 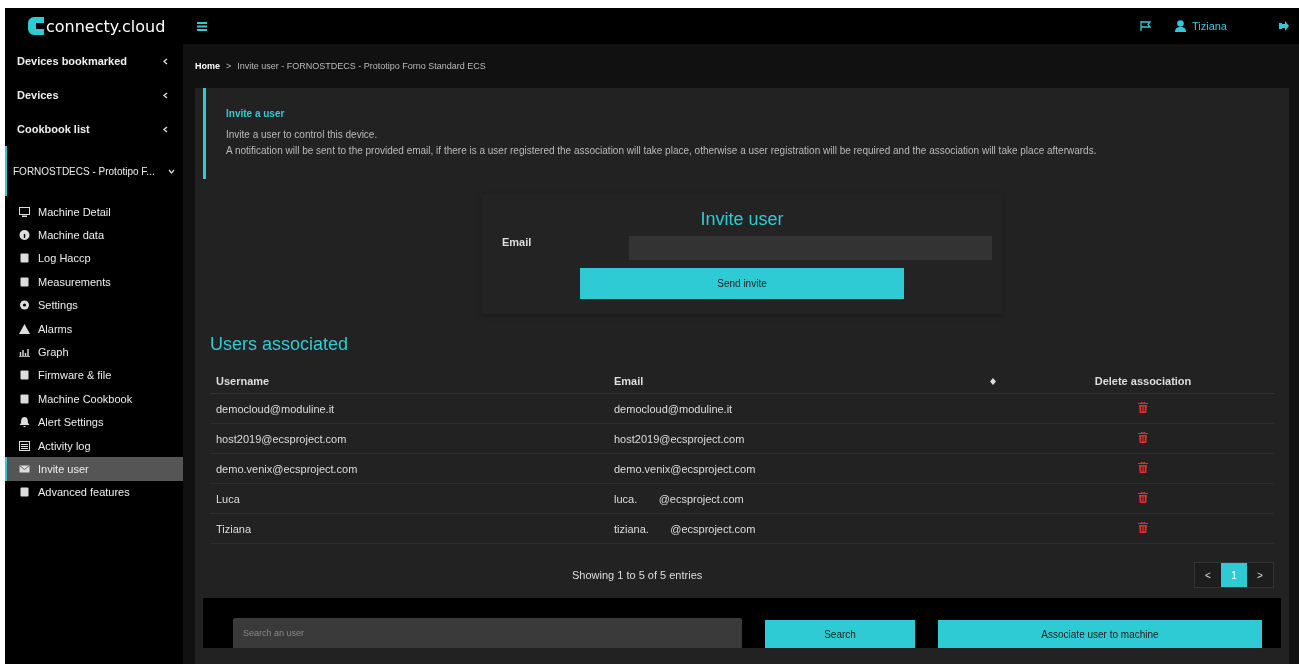 I want to click on associate-button: Associate user to machine, so click(x=1100, y=634).